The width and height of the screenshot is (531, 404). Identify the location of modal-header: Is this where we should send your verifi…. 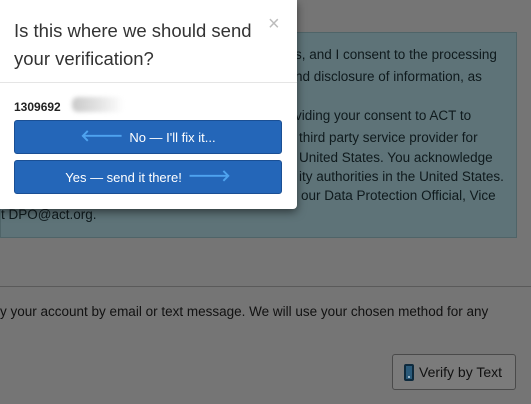
(148, 41).